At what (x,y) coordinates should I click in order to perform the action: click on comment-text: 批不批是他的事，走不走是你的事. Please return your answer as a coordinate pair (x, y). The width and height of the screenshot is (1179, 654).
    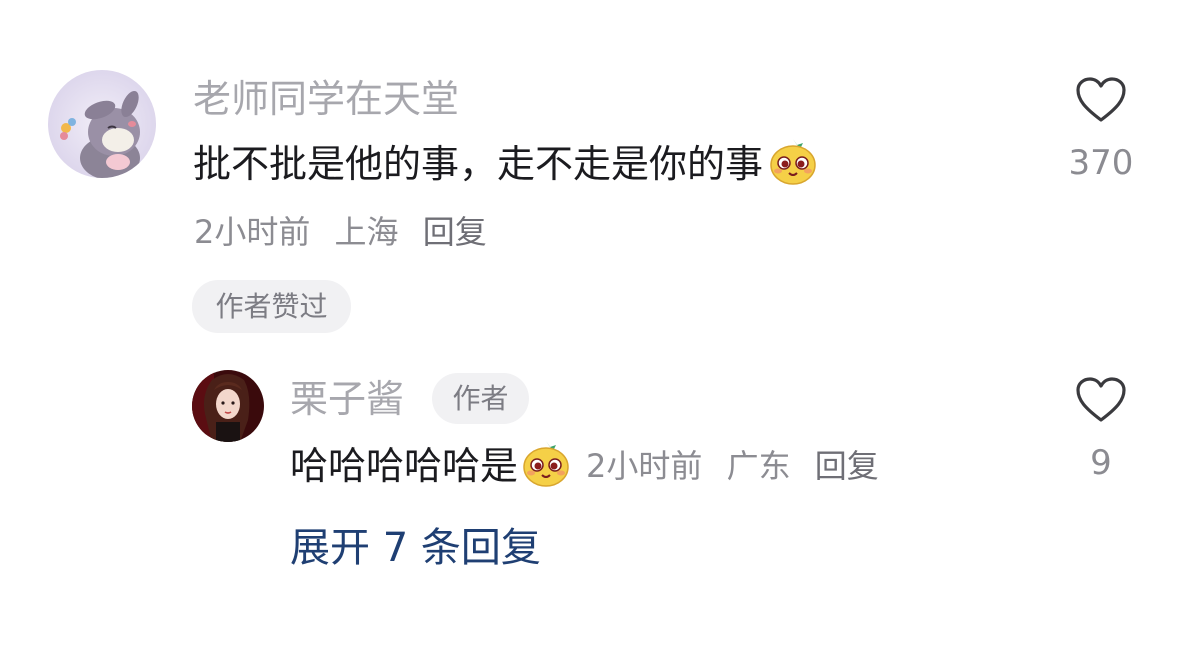
    Looking at the image, I should click on (506, 163).